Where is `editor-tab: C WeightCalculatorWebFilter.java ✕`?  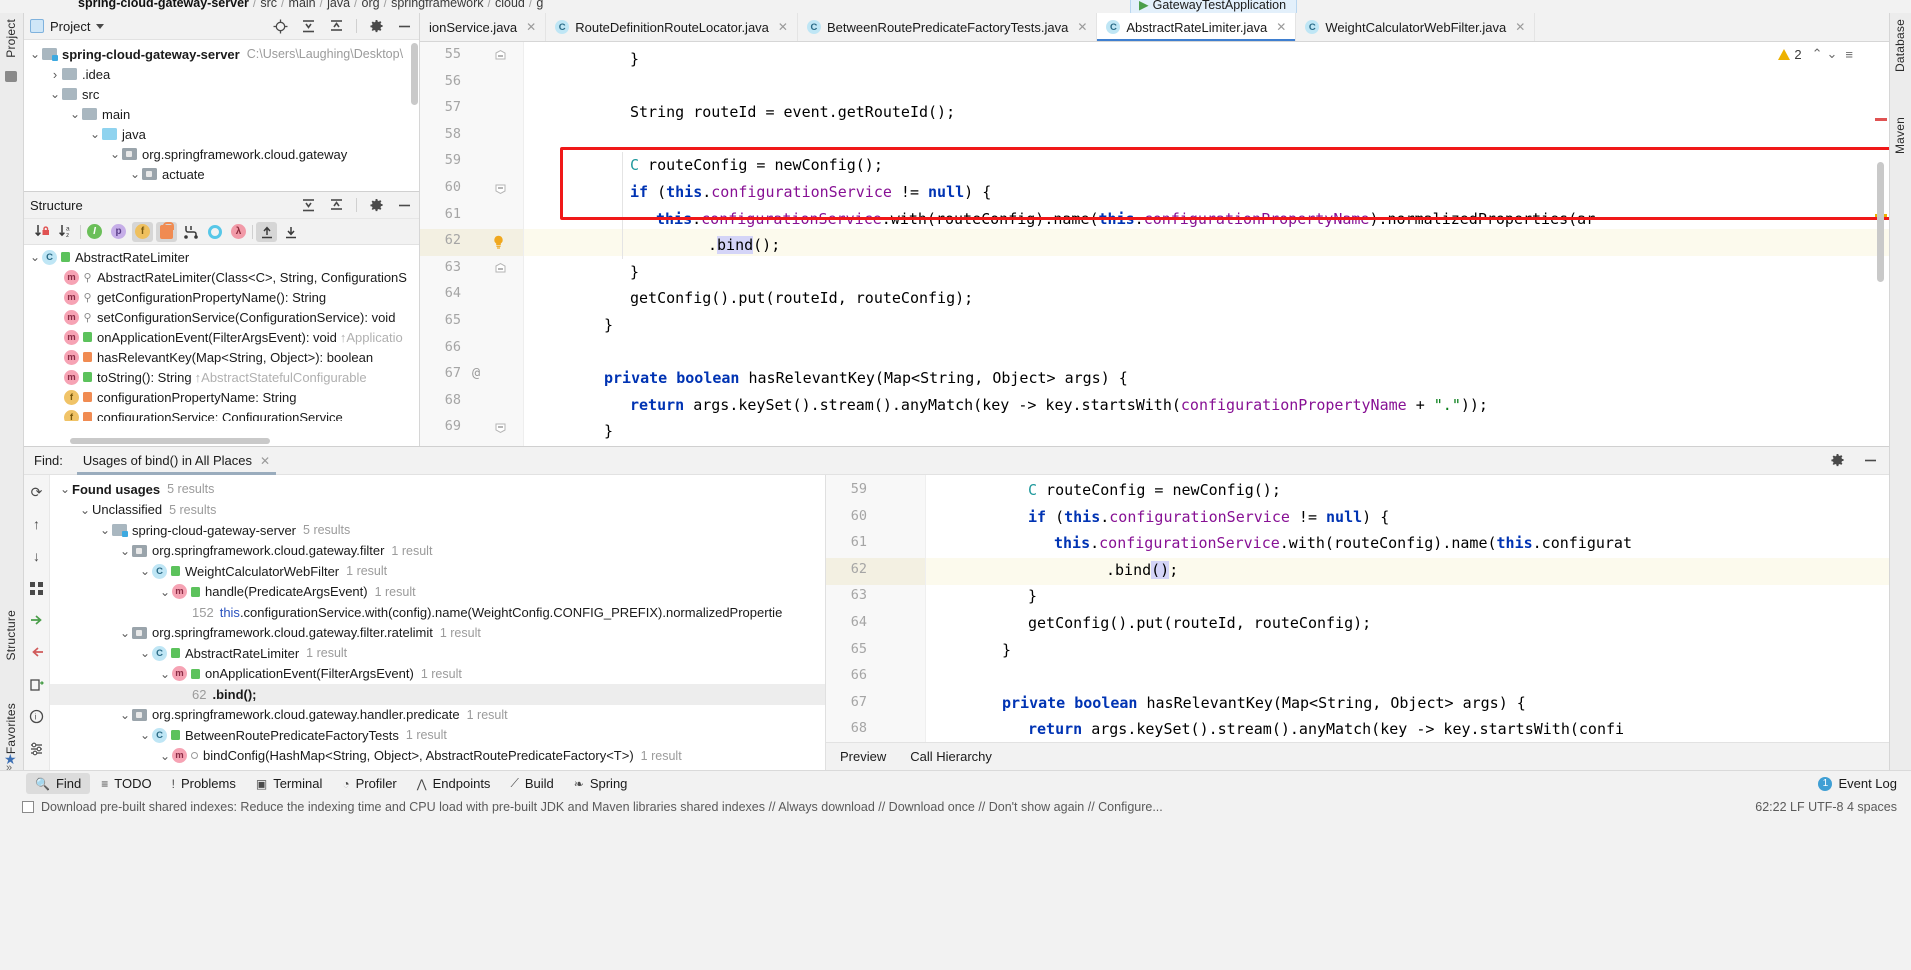
editor-tab: C WeightCalculatorWebFilter.java ✕ is located at coordinates (1416, 27).